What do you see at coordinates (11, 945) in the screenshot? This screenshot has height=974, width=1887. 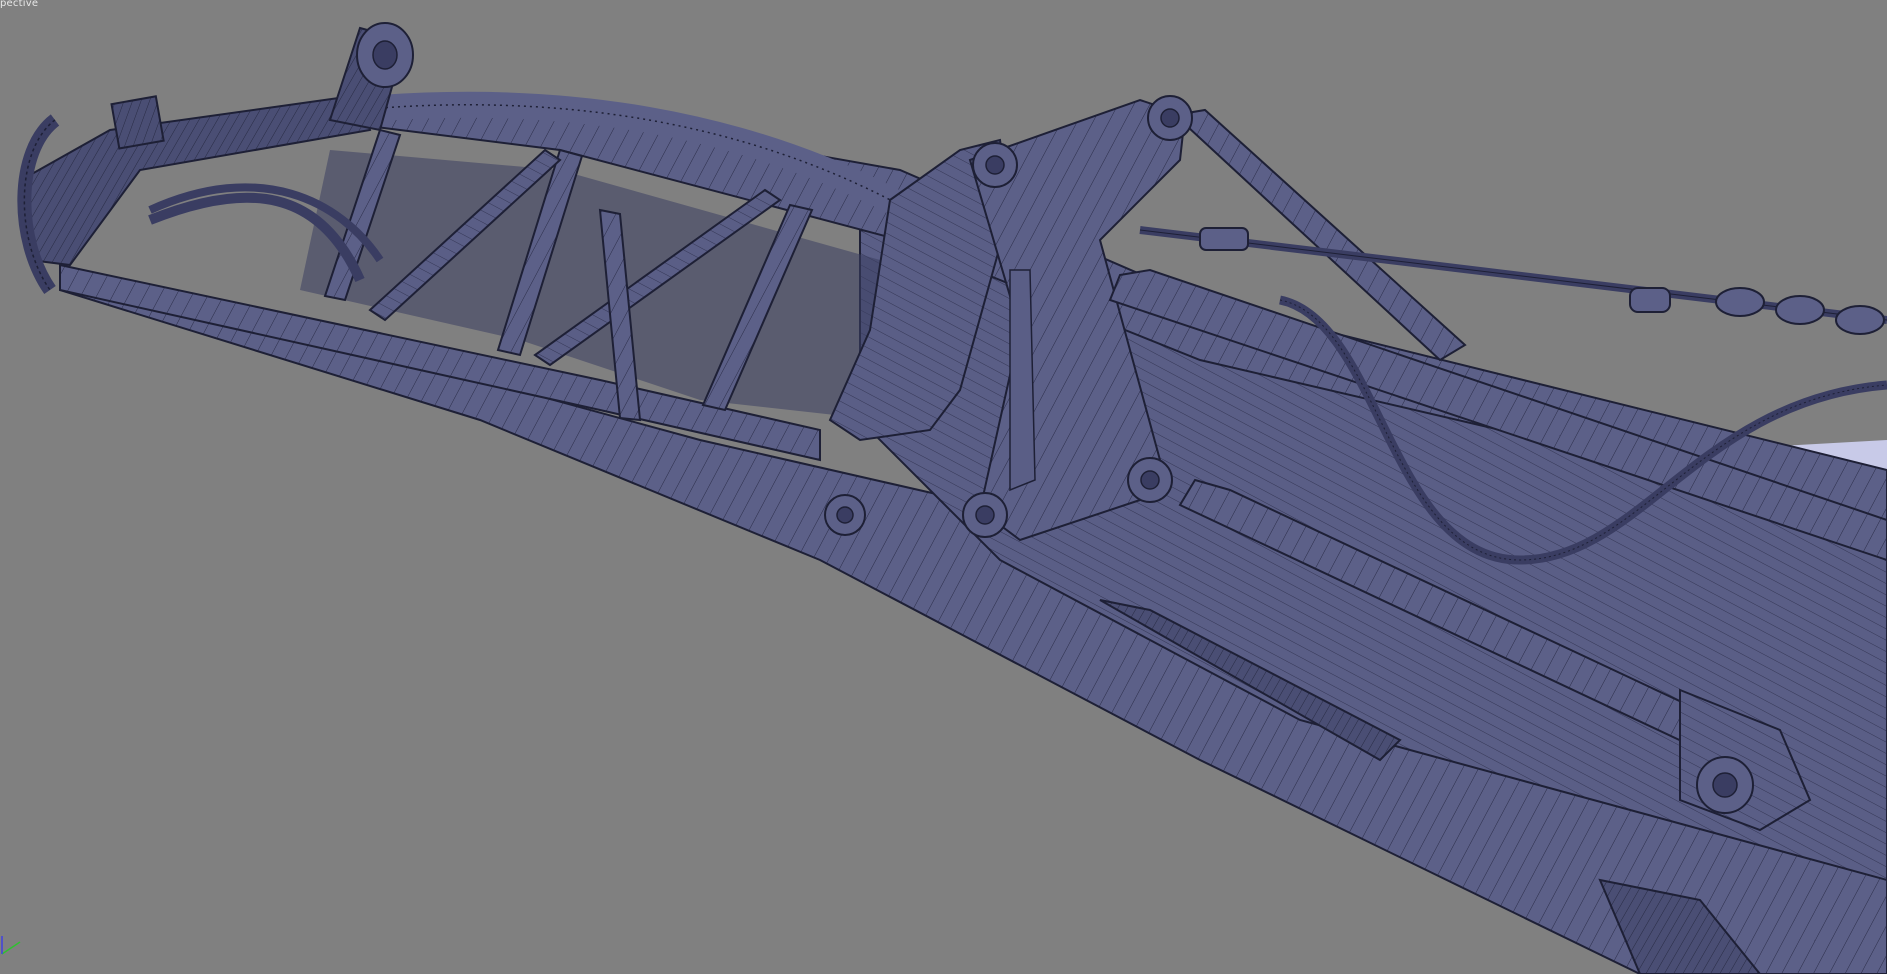 I see `axis-tripod-icon` at bounding box center [11, 945].